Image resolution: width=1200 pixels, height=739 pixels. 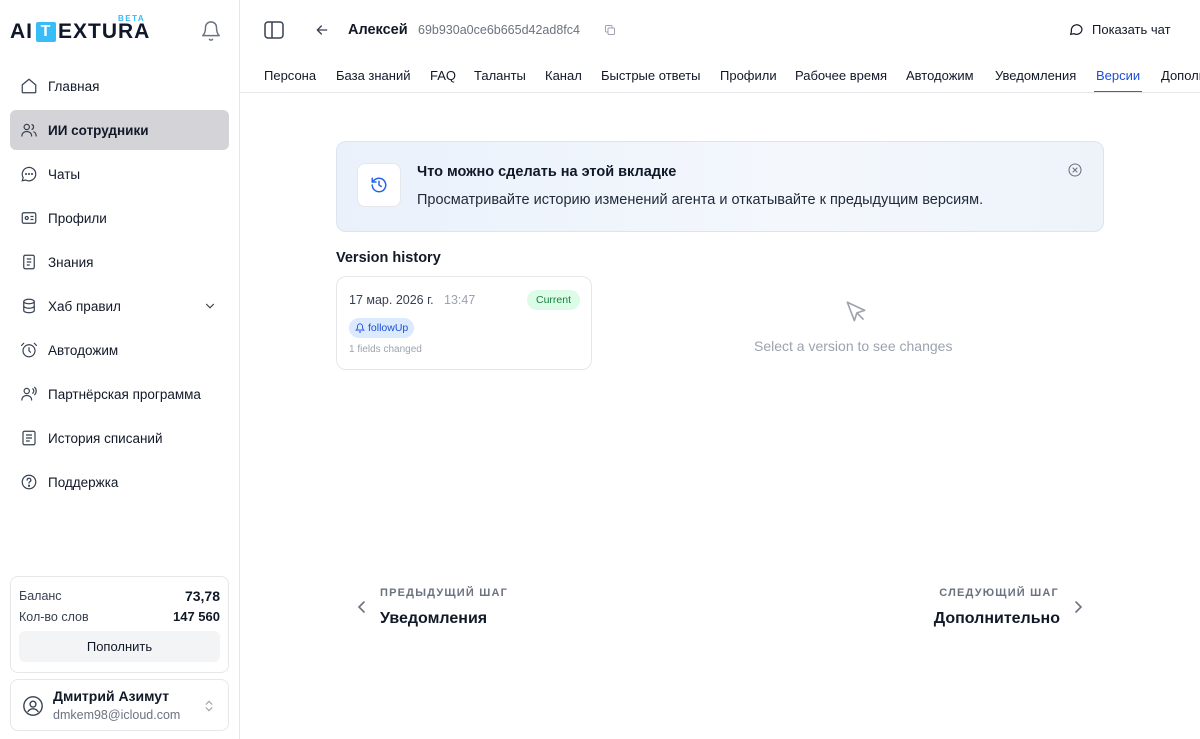 What do you see at coordinates (29, 350) in the screenshot?
I see `alarm-clock-icon` at bounding box center [29, 350].